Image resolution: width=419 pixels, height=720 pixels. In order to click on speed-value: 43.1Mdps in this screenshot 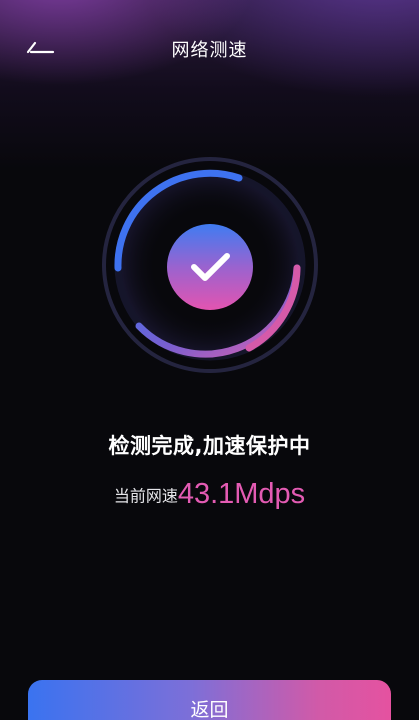, I will do `click(241, 494)`.